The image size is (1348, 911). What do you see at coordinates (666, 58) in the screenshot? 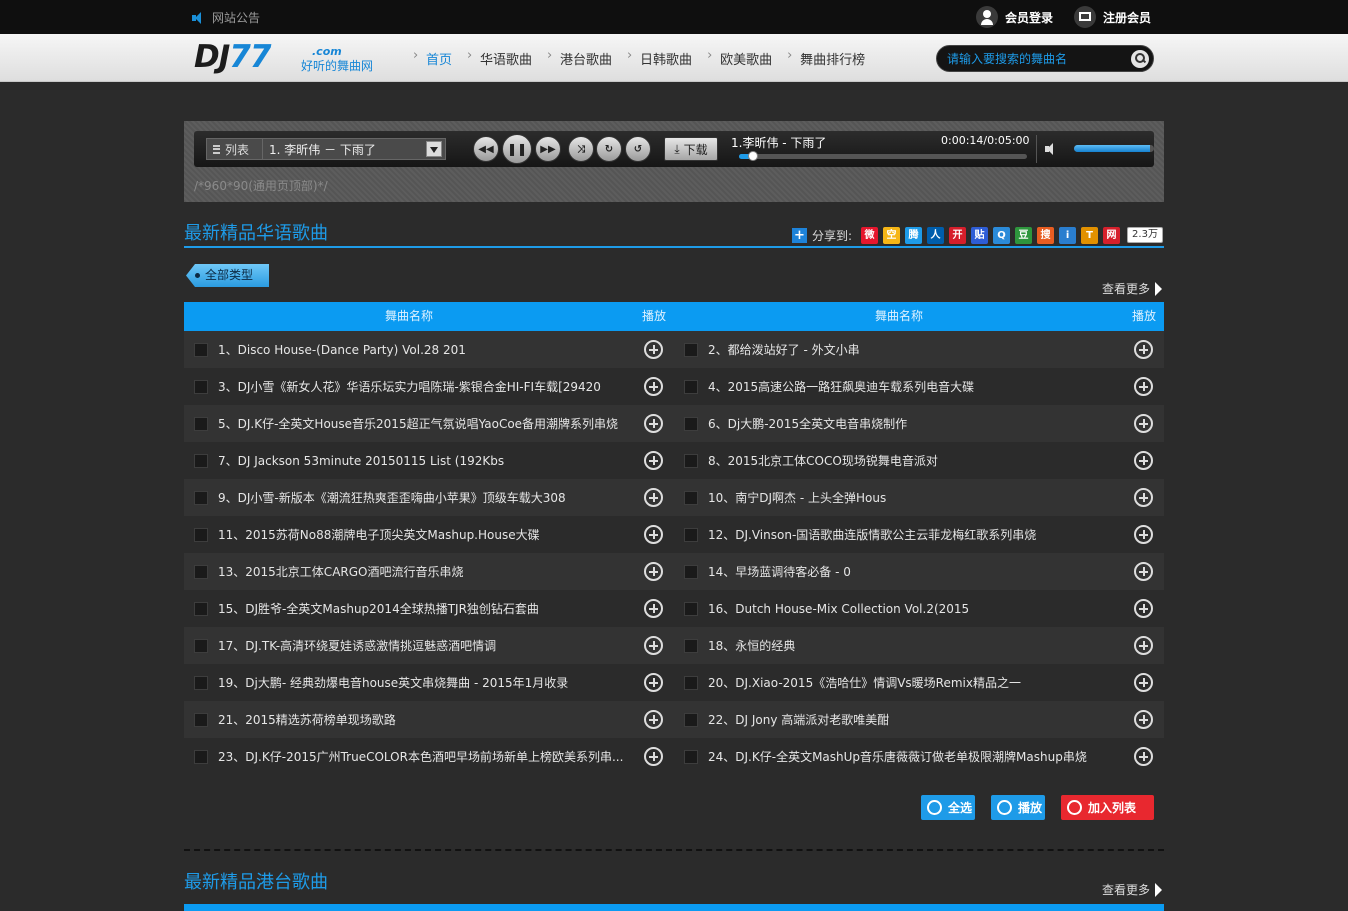
I see `nav-item-jp-kr: 日韩歌曲` at bounding box center [666, 58].